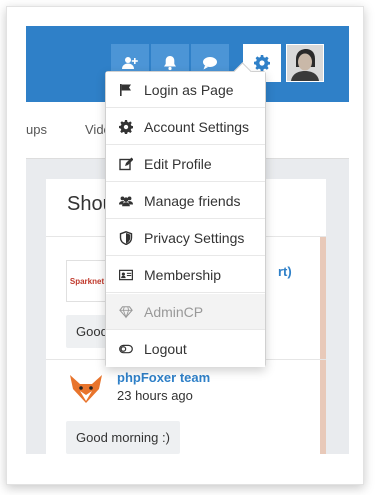  I want to click on id-card-icon, so click(126, 275).